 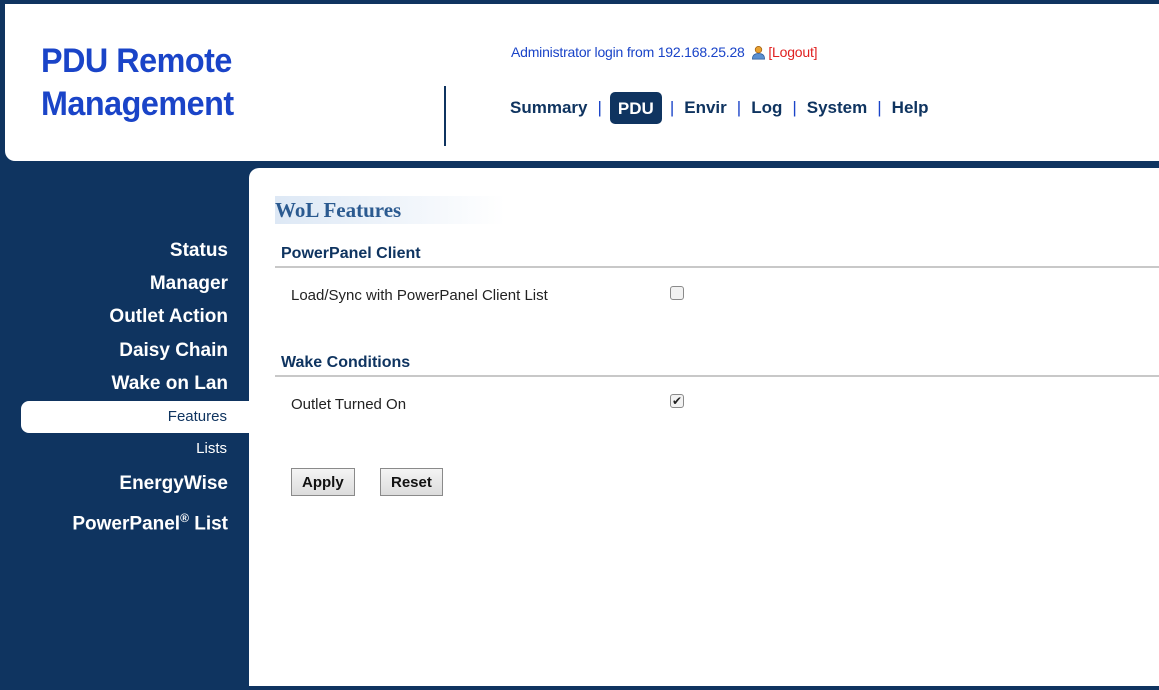 What do you see at coordinates (705, 108) in the screenshot?
I see `nav-envir: Envir` at bounding box center [705, 108].